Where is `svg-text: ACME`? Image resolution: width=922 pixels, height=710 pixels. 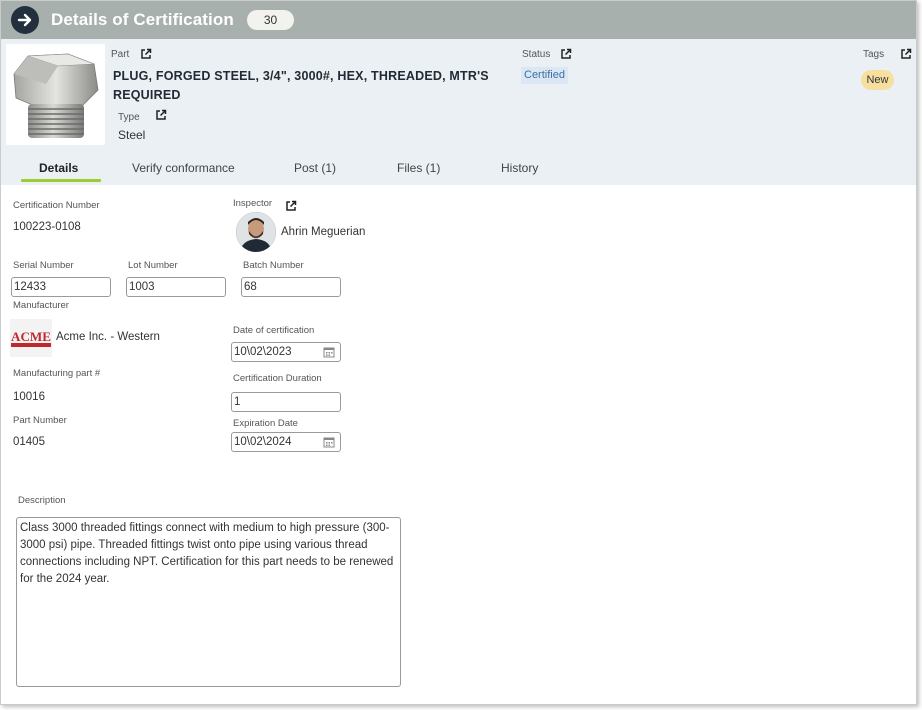 svg-text: ACME is located at coordinates (31, 336).